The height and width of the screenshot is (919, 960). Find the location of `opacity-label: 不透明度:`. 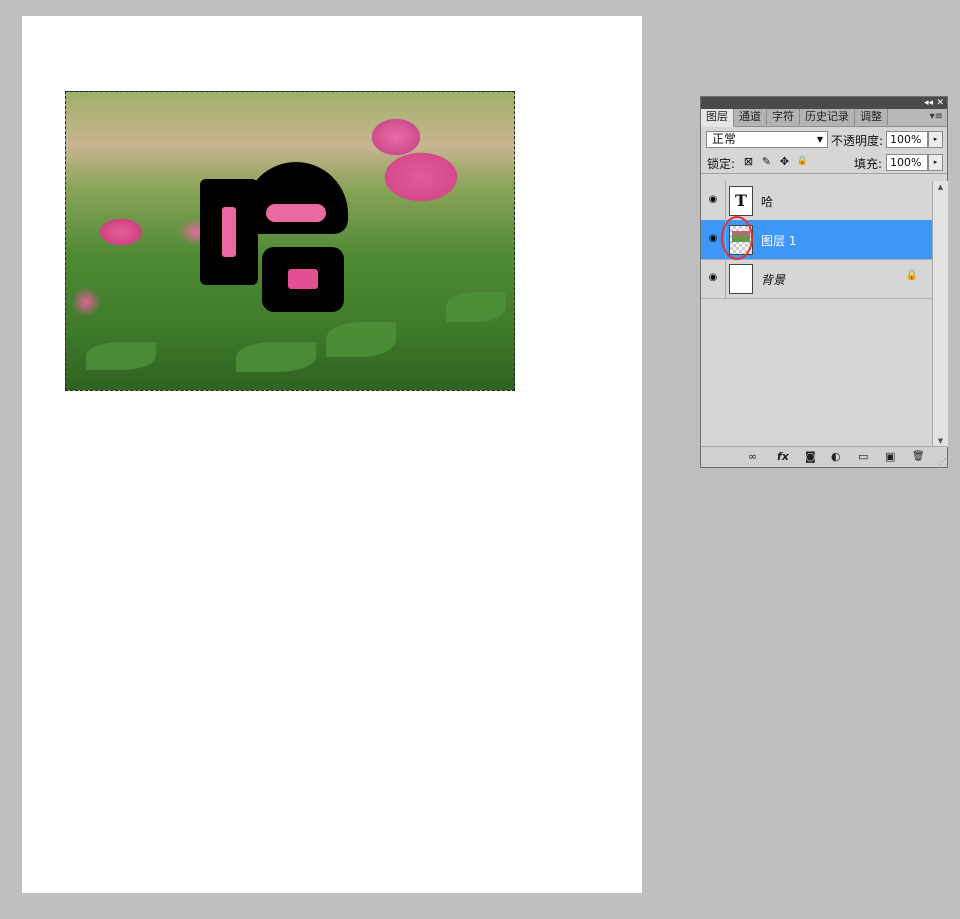

opacity-label: 不透明度: is located at coordinates (857, 141).